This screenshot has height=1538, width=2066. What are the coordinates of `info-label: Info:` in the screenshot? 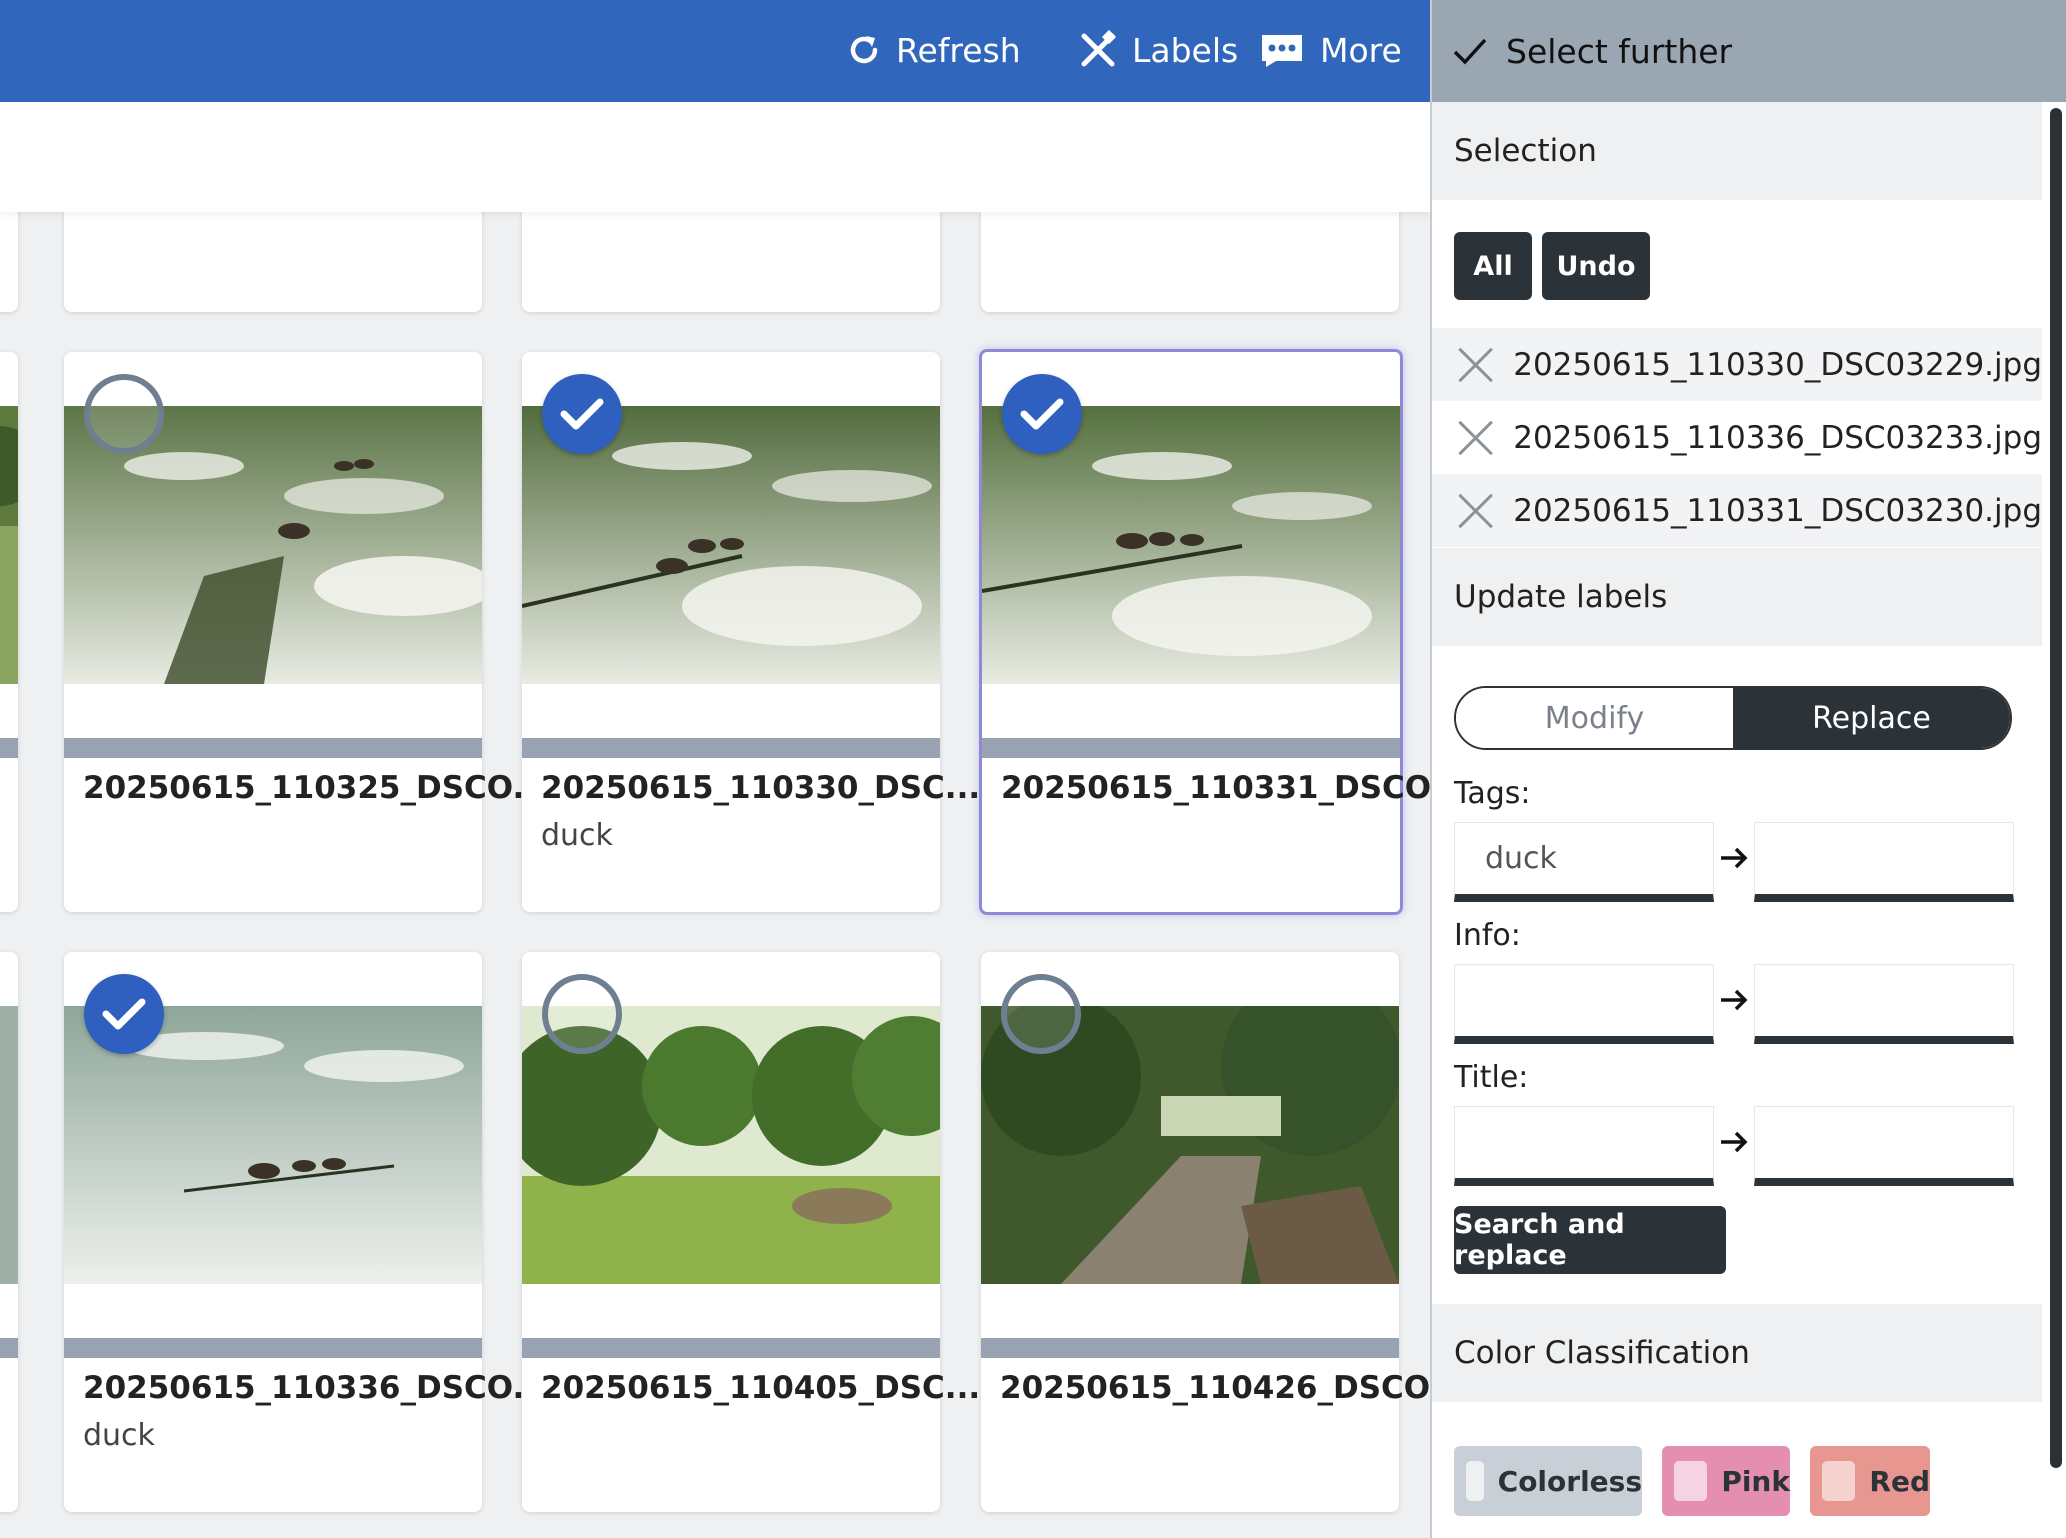 It's located at (1487, 935).